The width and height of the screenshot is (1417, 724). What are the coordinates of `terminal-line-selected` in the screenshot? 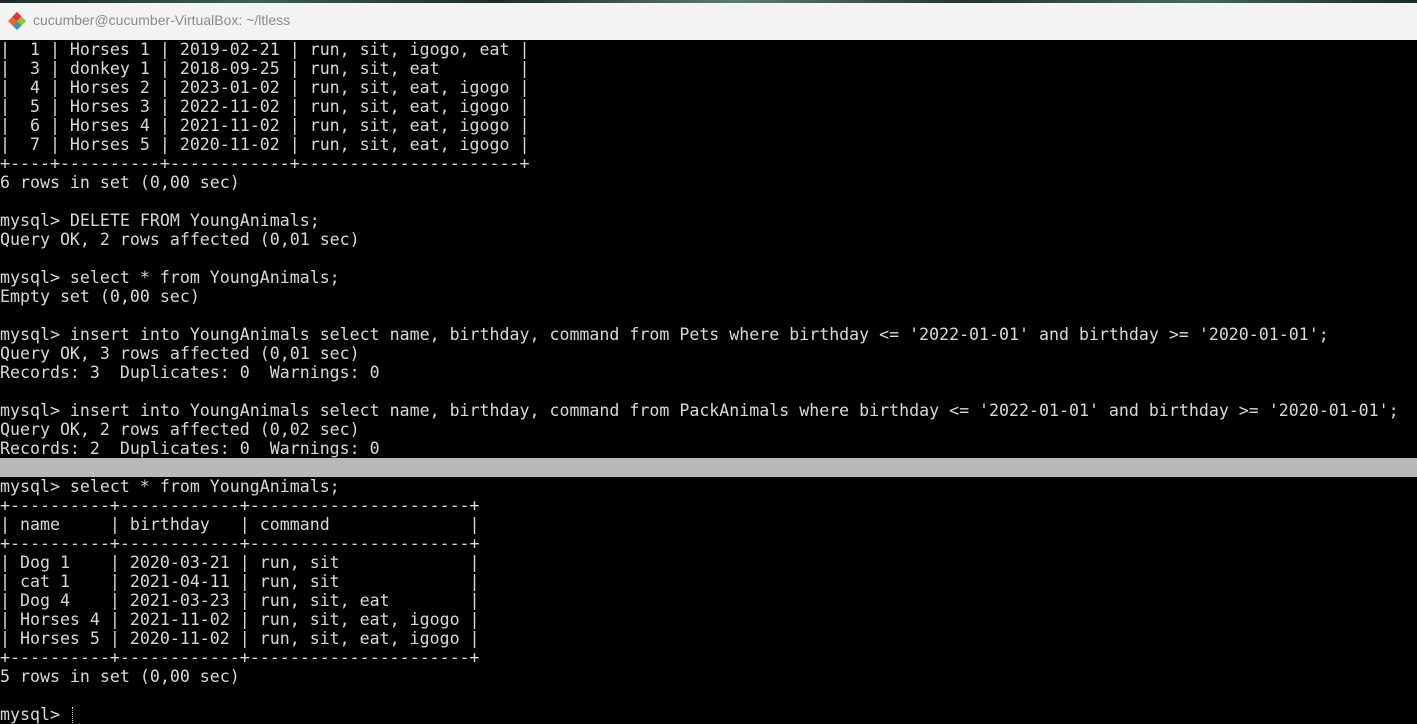 It's located at (708, 467).